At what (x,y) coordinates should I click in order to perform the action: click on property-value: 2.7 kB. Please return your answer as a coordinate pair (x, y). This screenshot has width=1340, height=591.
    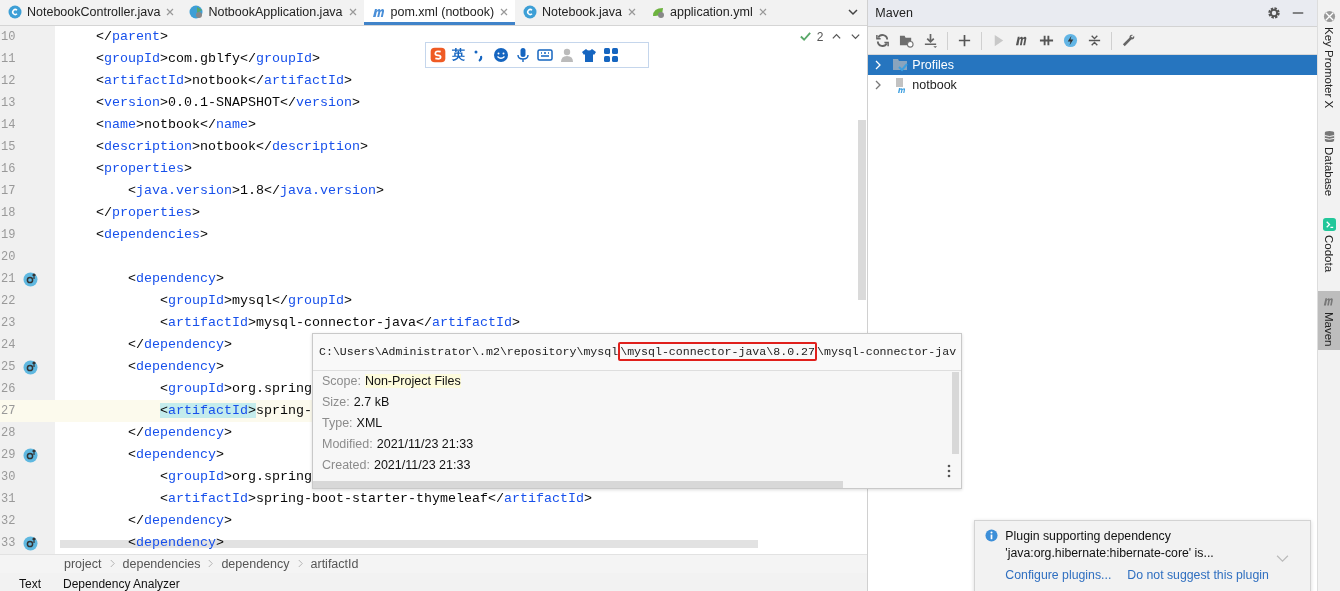
    Looking at the image, I should click on (371, 402).